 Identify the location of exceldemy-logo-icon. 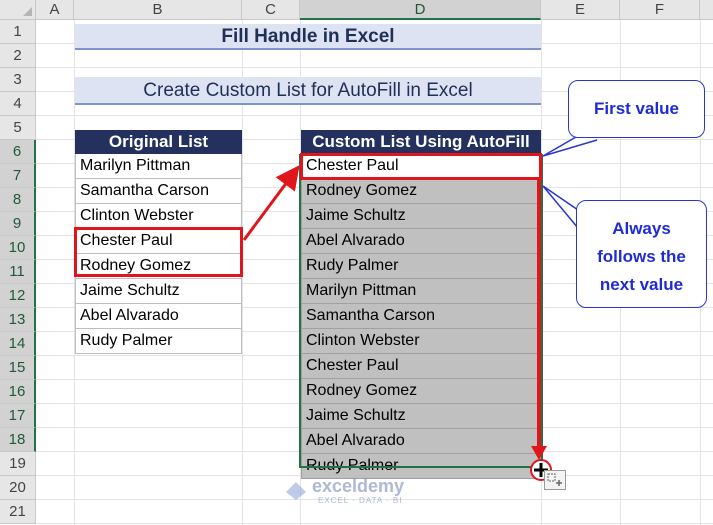
(296, 491).